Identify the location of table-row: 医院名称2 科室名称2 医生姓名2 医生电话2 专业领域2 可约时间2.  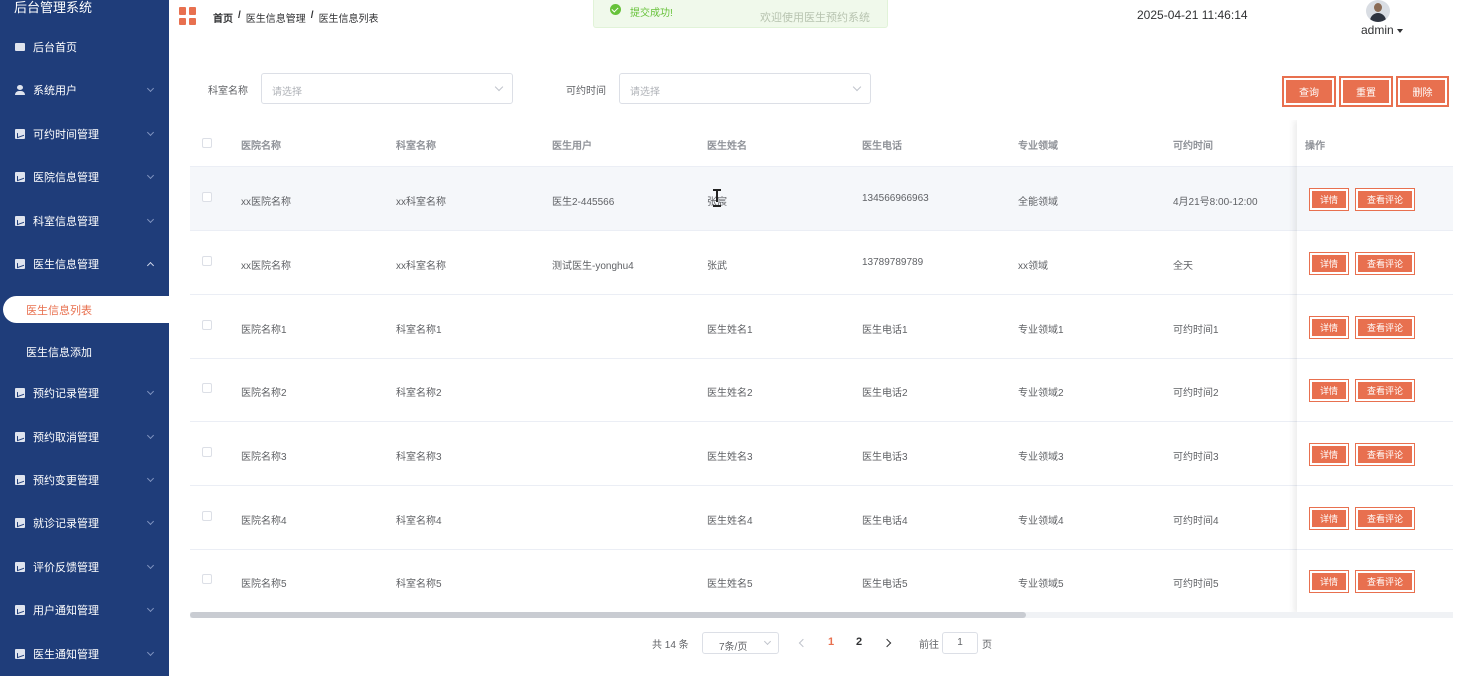
(821, 390).